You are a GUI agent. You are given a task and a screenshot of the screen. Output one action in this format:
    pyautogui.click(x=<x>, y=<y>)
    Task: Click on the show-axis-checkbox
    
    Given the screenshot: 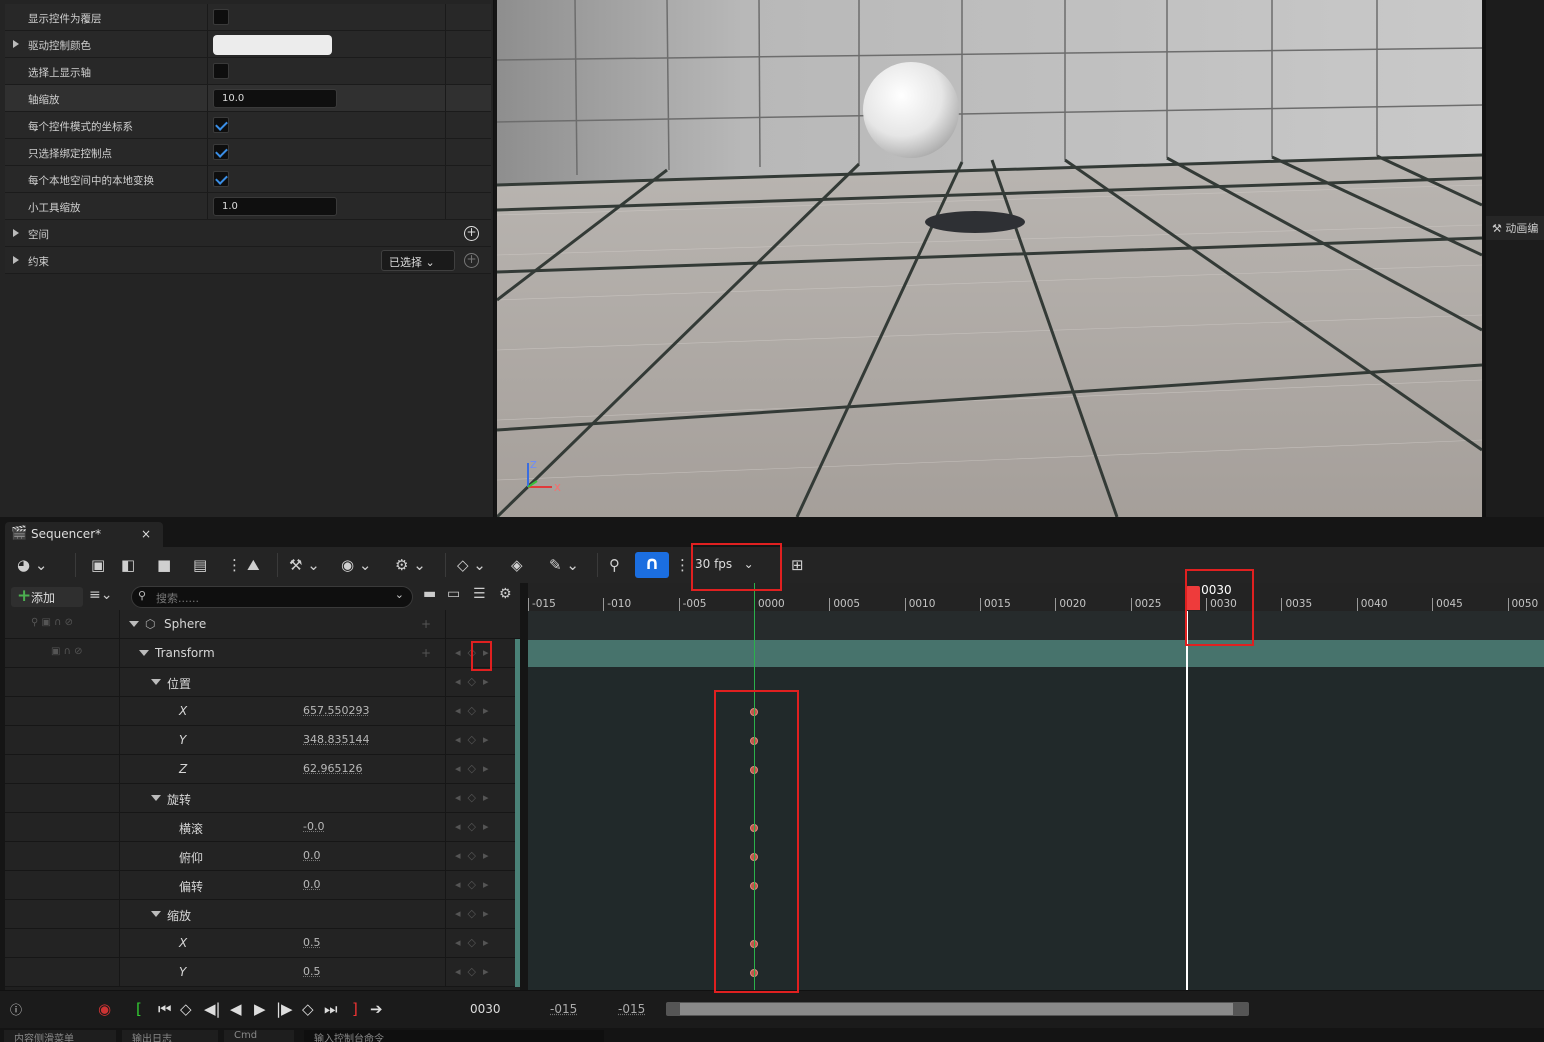 What is the action you would take?
    pyautogui.click(x=221, y=71)
    